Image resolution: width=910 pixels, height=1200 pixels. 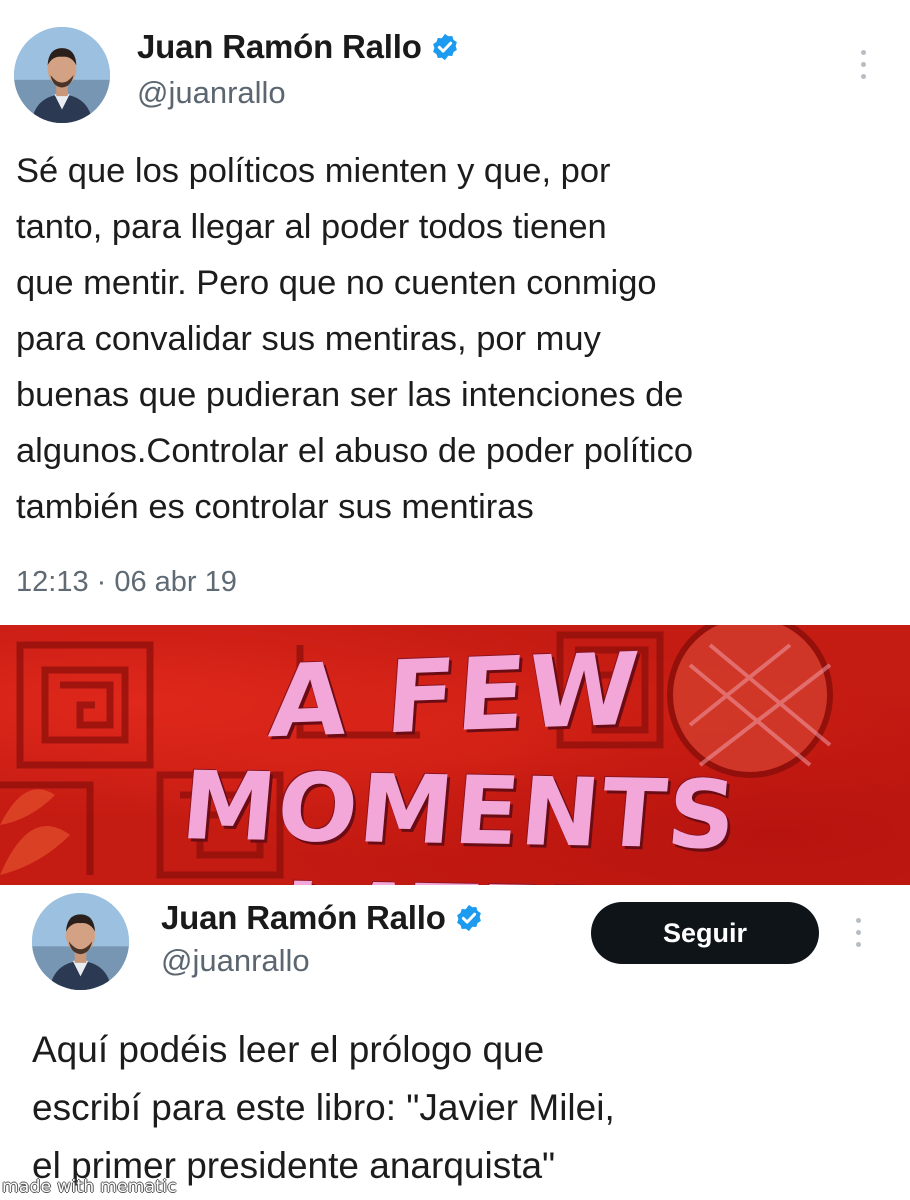 I want to click on follow-button: Seguir, so click(x=705, y=933).